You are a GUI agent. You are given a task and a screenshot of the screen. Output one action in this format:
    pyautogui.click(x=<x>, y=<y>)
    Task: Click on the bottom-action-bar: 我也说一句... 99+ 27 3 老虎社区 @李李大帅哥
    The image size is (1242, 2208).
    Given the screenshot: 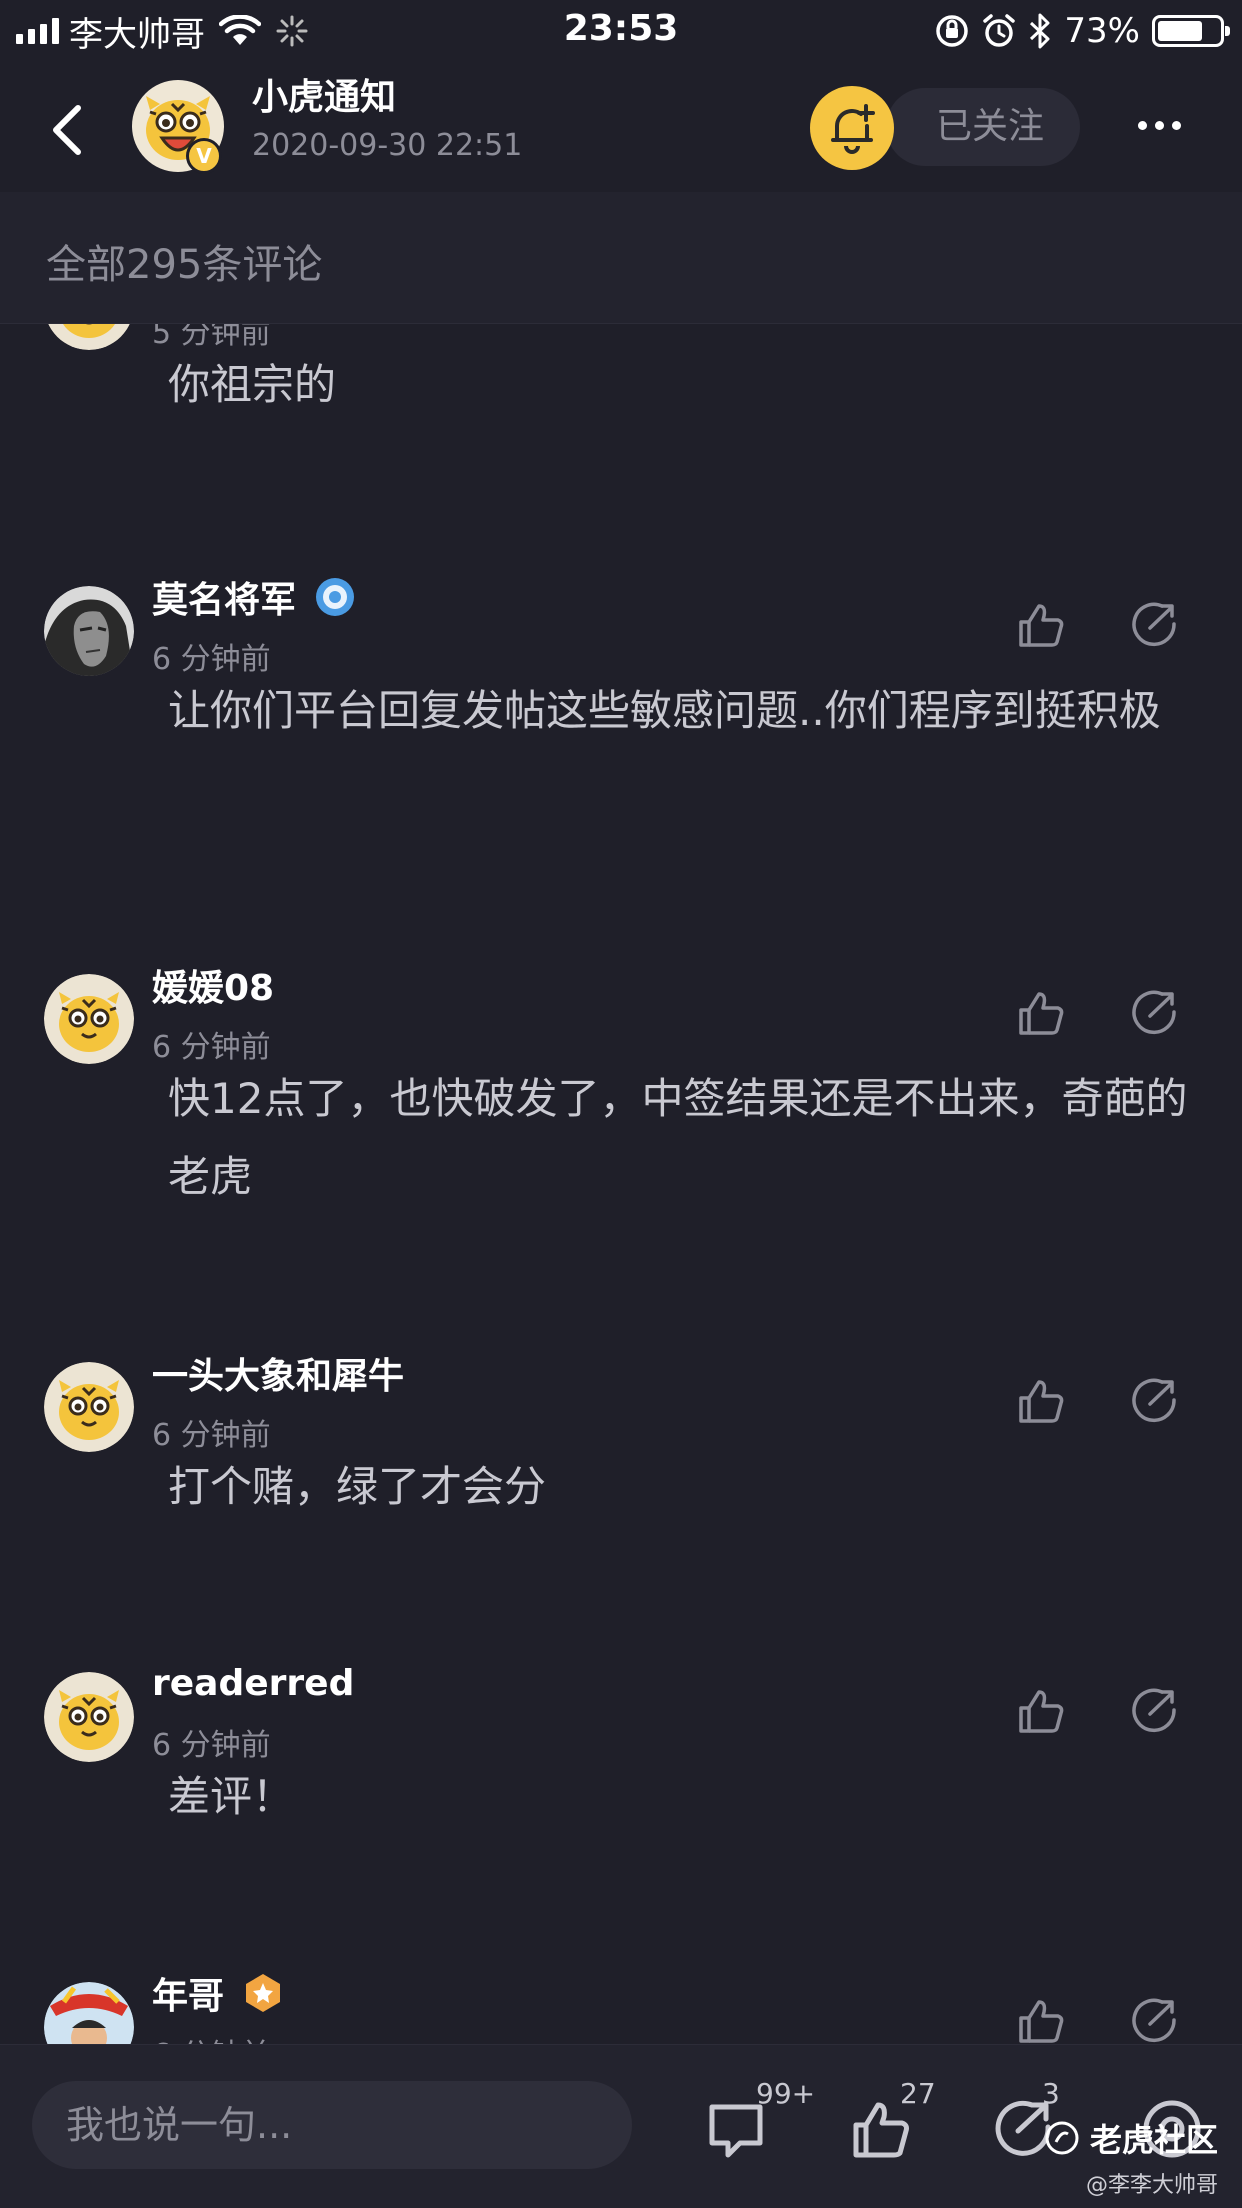 What is the action you would take?
    pyautogui.click(x=621, y=2126)
    